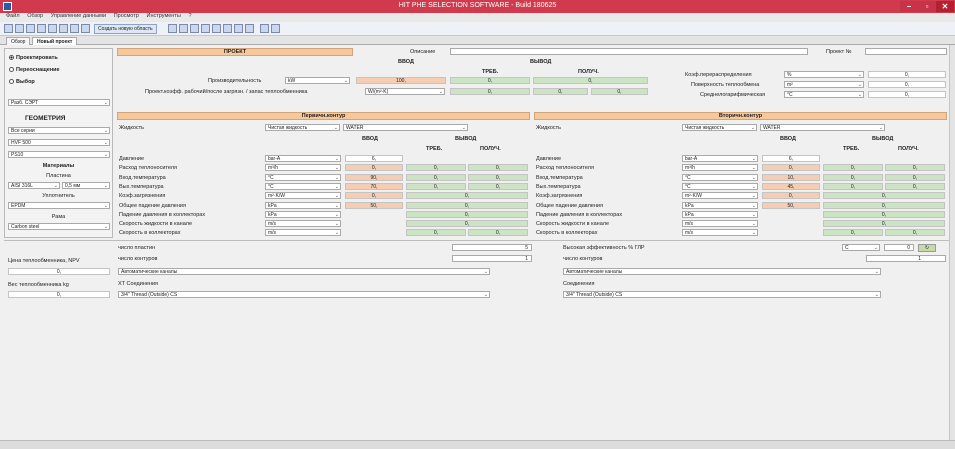 This screenshot has height=449, width=955. Describe the element at coordinates (63, 28) in the screenshot. I see `redo-icon` at that location.